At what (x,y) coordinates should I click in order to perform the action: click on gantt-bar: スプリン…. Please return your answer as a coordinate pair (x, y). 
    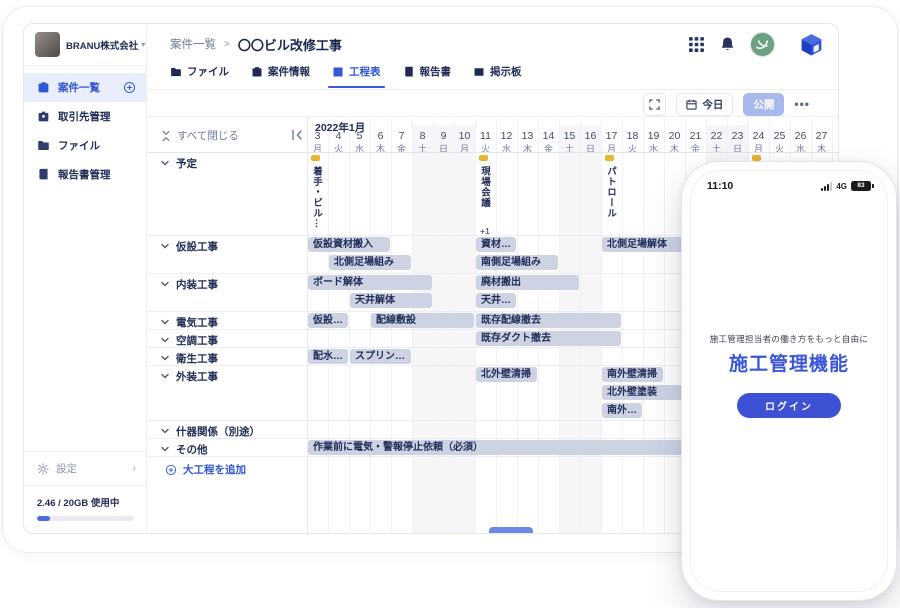
    Looking at the image, I should click on (380, 356).